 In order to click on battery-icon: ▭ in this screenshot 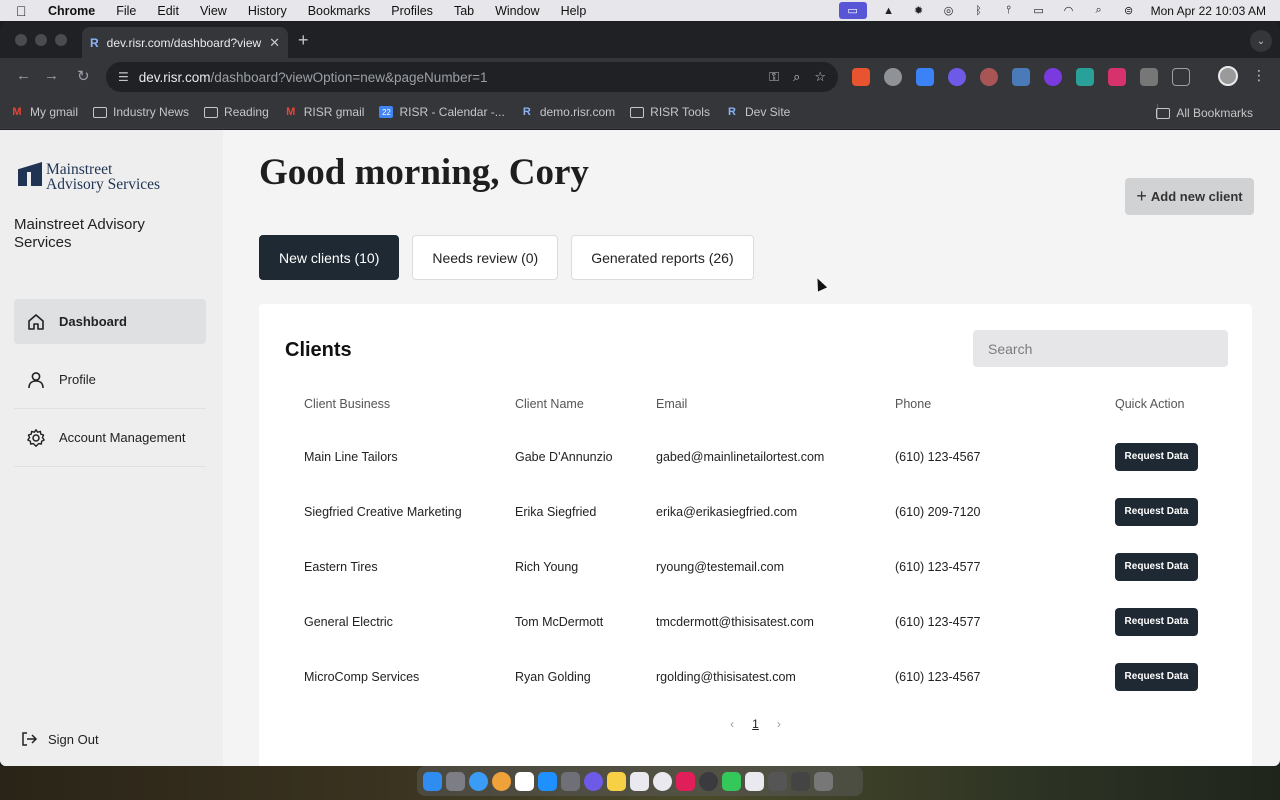, I will do `click(1039, 11)`.